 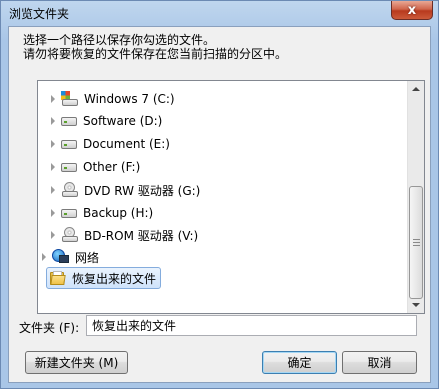 What do you see at coordinates (87, 257) in the screenshot?
I see `tree-item-label: 网络` at bounding box center [87, 257].